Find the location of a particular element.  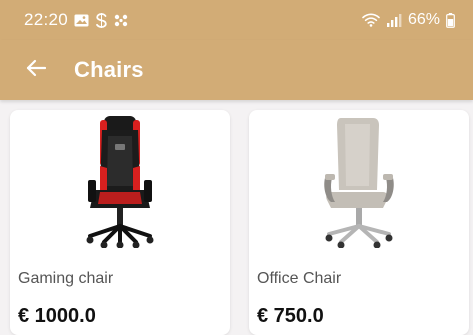

dots-grid-icon is located at coordinates (121, 20).